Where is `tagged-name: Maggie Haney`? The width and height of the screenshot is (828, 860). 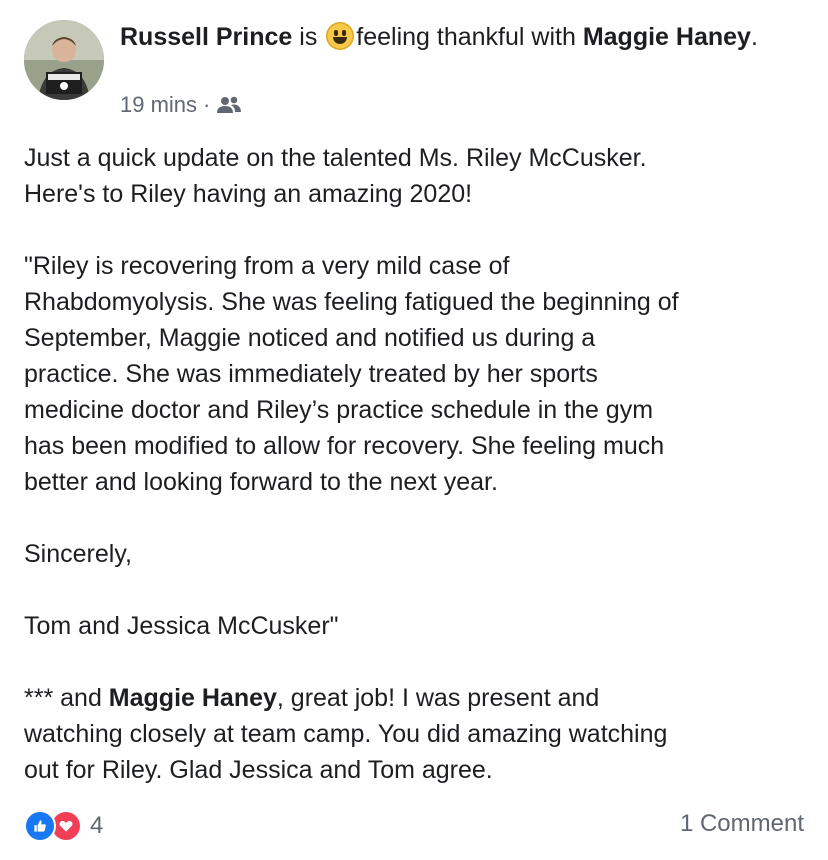 tagged-name: Maggie Haney is located at coordinates (667, 37).